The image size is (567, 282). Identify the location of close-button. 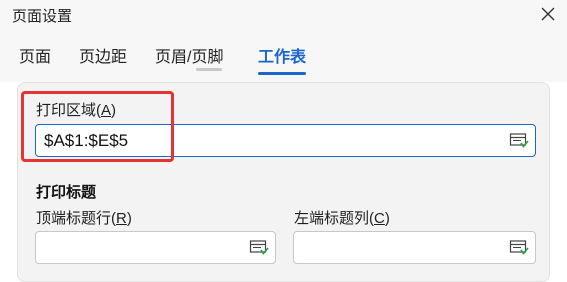
(548, 14).